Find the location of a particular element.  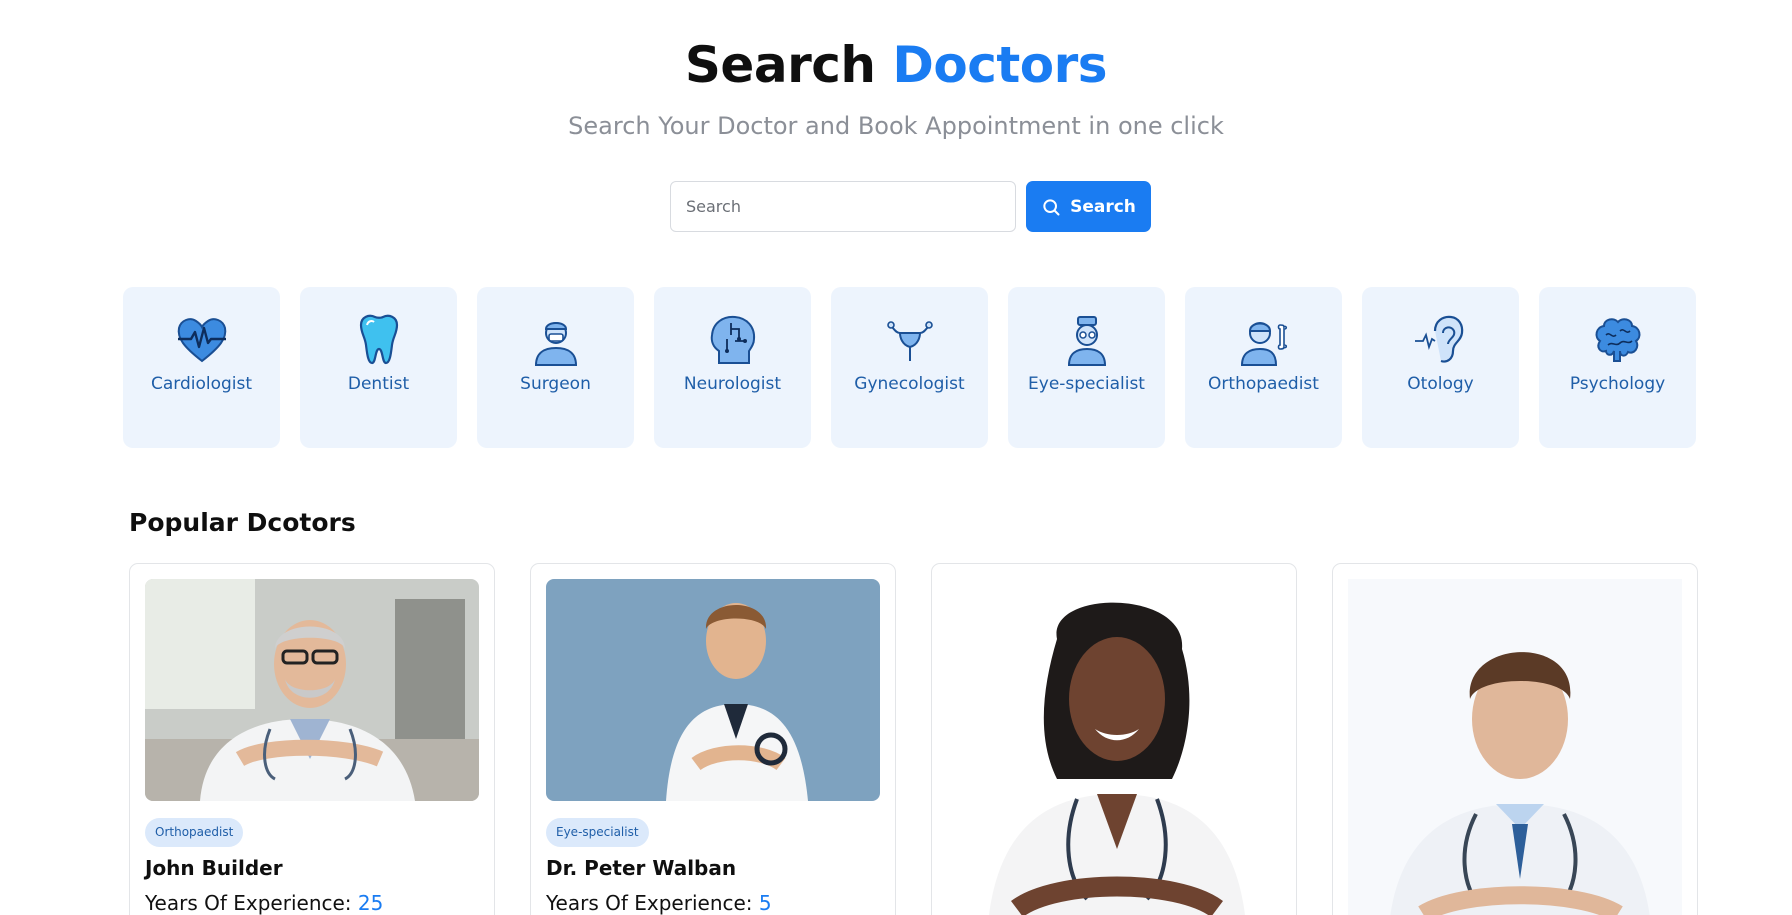

doctor-experience: Years Of Experience: 5 is located at coordinates (659, 903).